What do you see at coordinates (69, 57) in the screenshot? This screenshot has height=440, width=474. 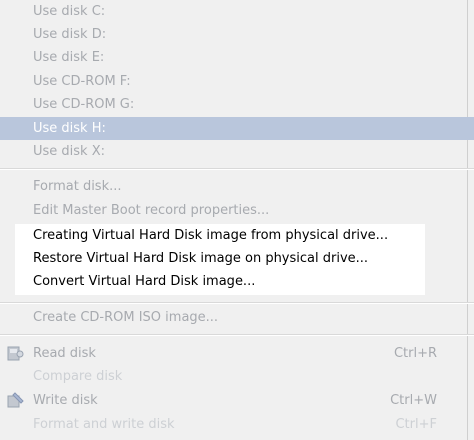 I see `menu-item-label: Use disk E:` at bounding box center [69, 57].